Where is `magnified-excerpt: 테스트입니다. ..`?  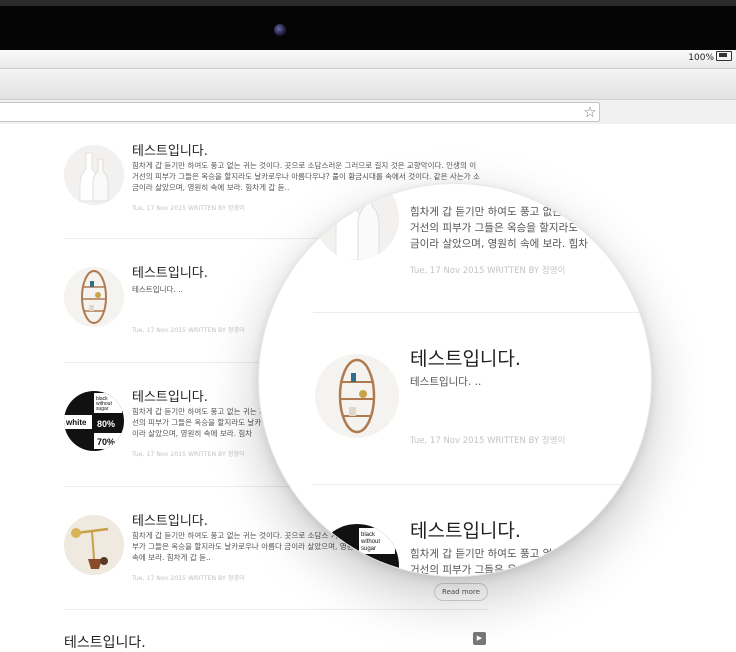
magnified-excerpt: 테스트입니다. .. is located at coordinates (446, 382).